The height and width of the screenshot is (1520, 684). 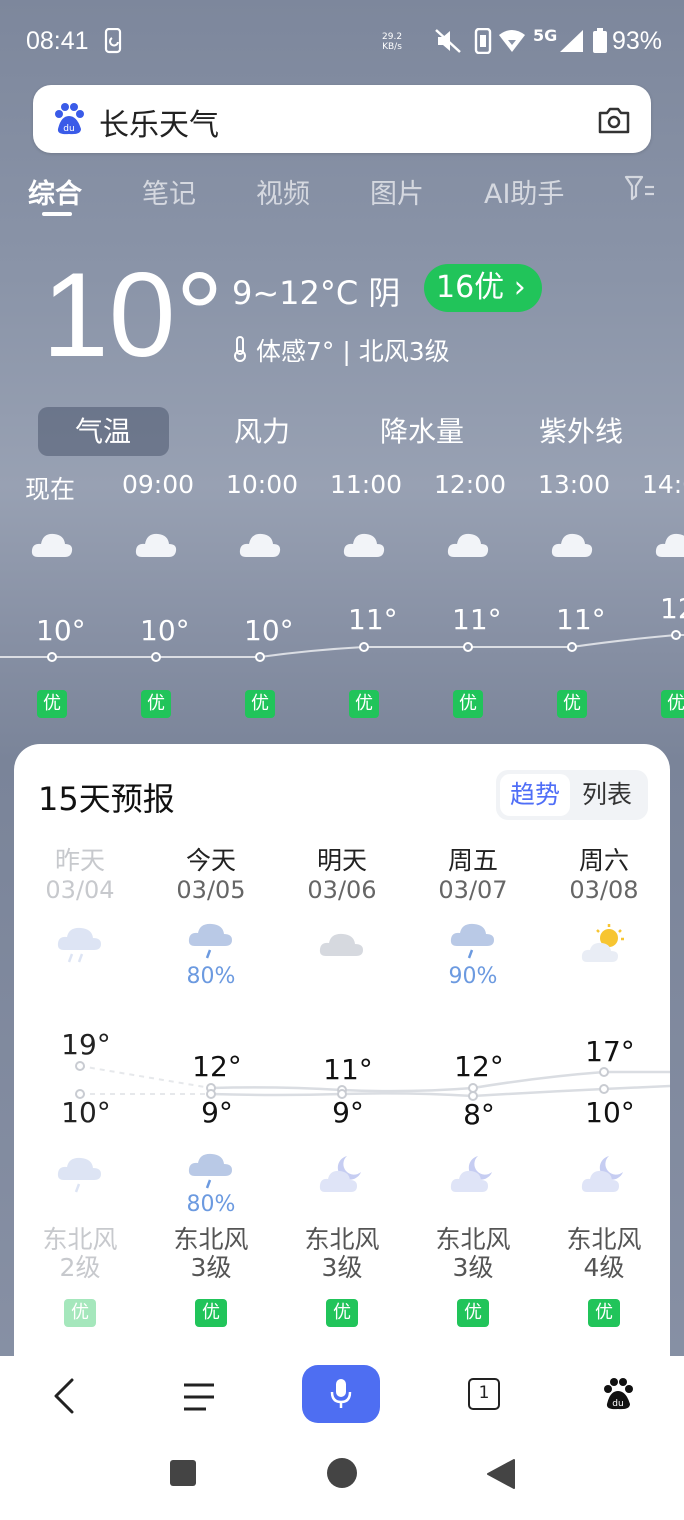 I want to click on search-box: du 长乐天气, so click(x=342, y=119).